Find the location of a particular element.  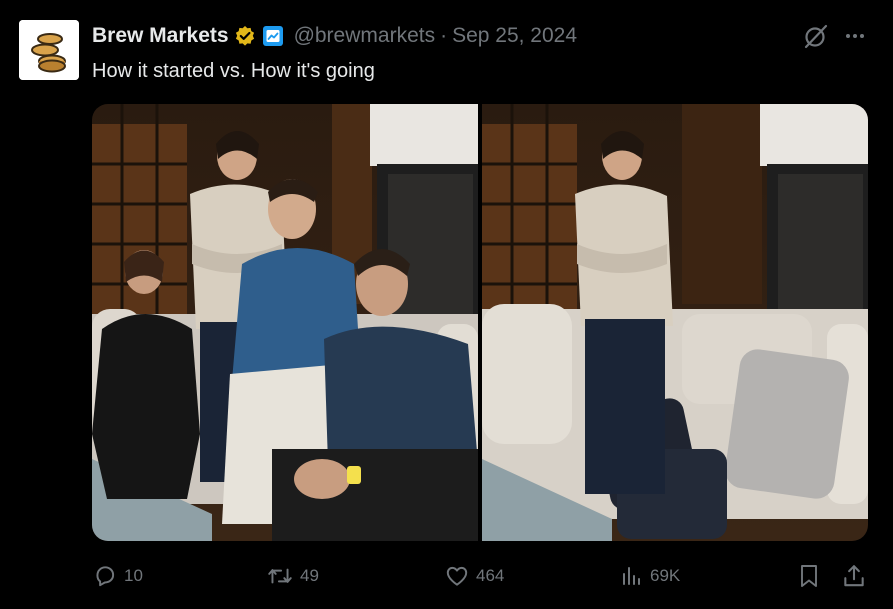

views-button: 69K is located at coordinates (650, 576).